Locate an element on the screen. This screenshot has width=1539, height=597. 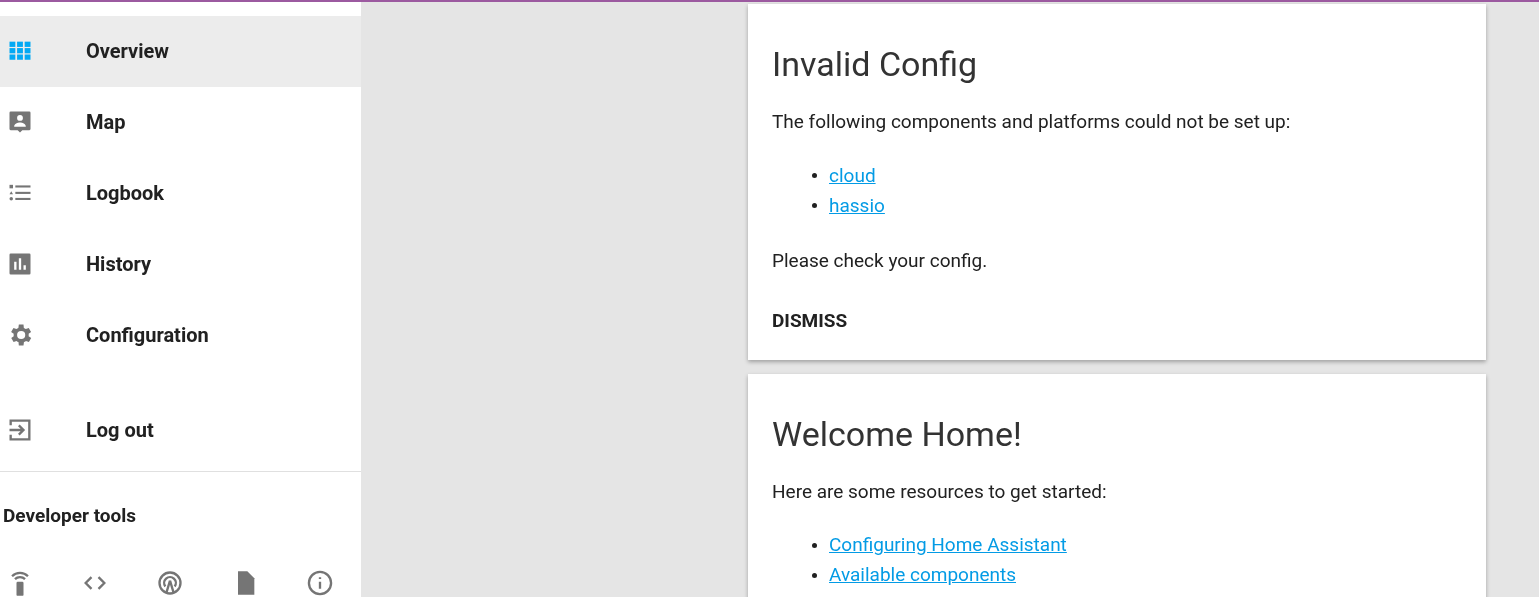
dismiss-button: DISMISS is located at coordinates (810, 321).